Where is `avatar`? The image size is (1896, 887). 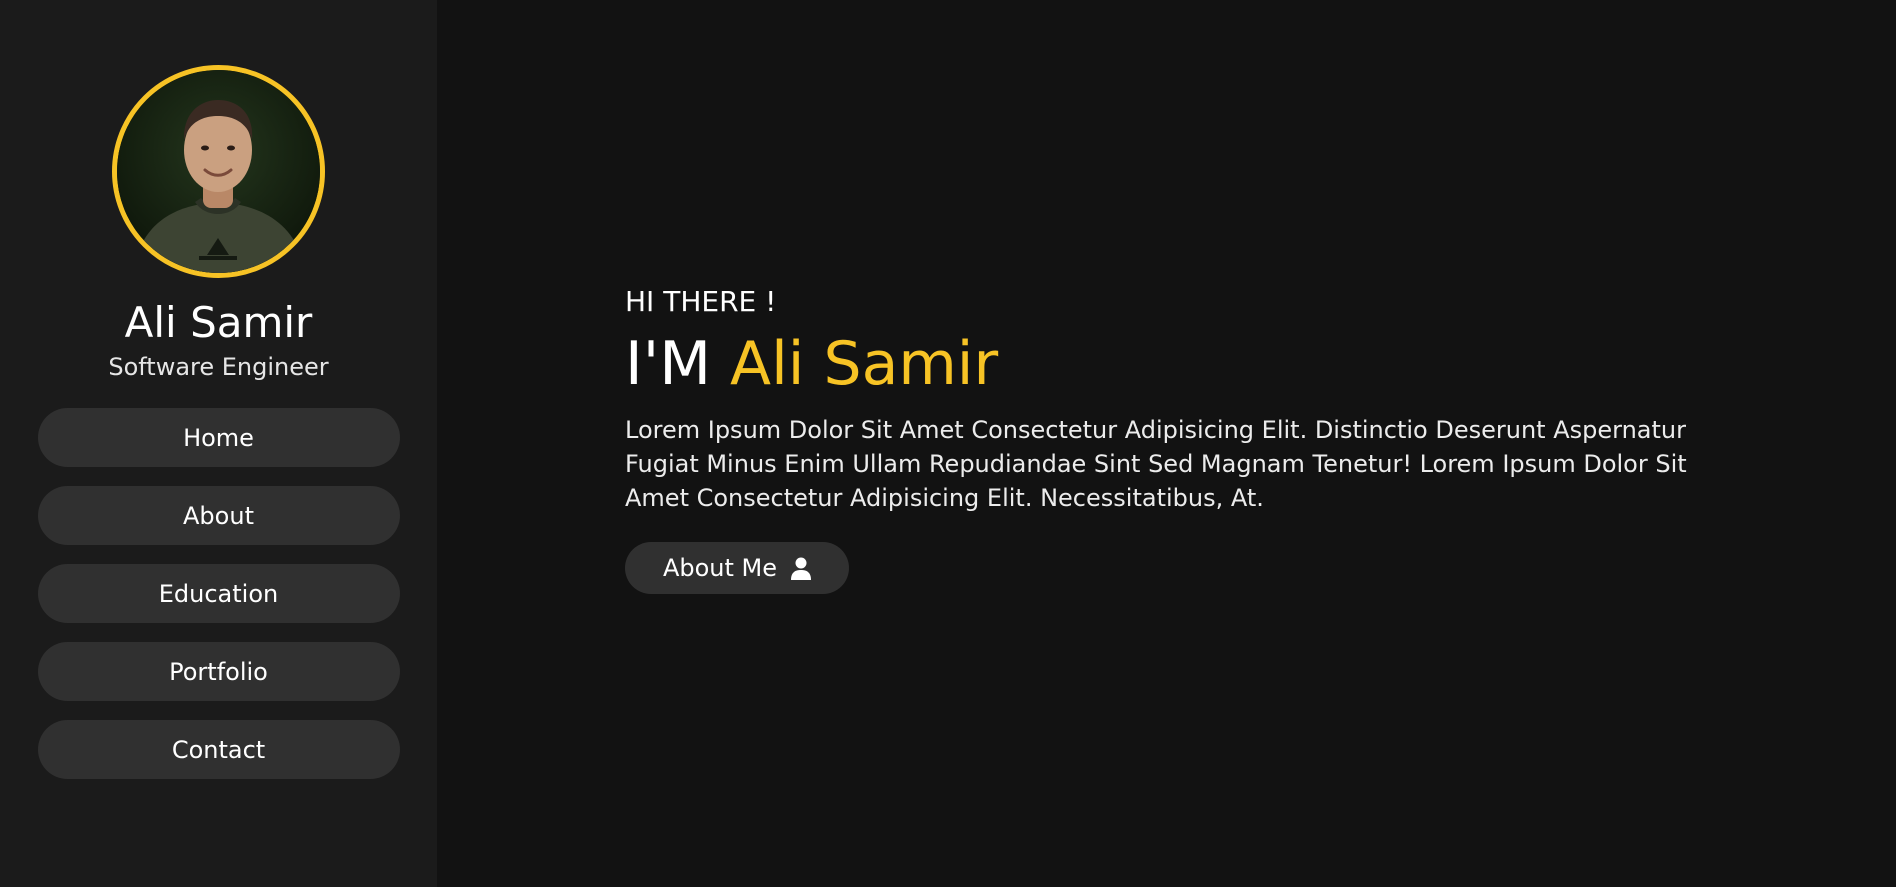 avatar is located at coordinates (218, 171).